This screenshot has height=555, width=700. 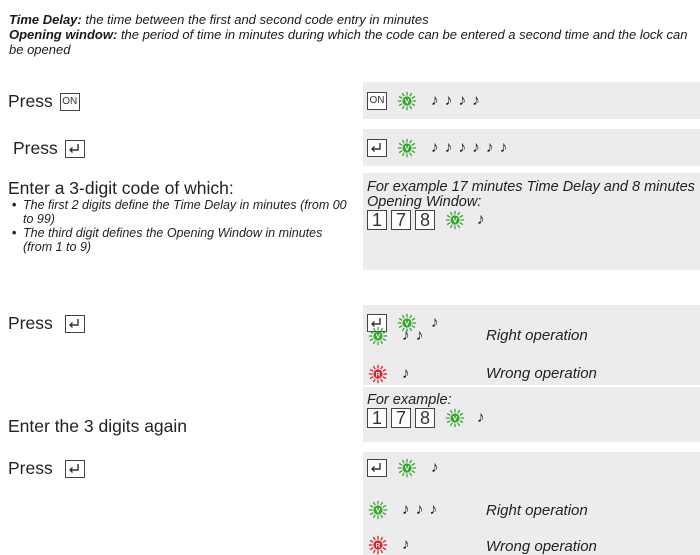 I want to click on step-5-label: Enter the 3 digits again, so click(x=98, y=426).